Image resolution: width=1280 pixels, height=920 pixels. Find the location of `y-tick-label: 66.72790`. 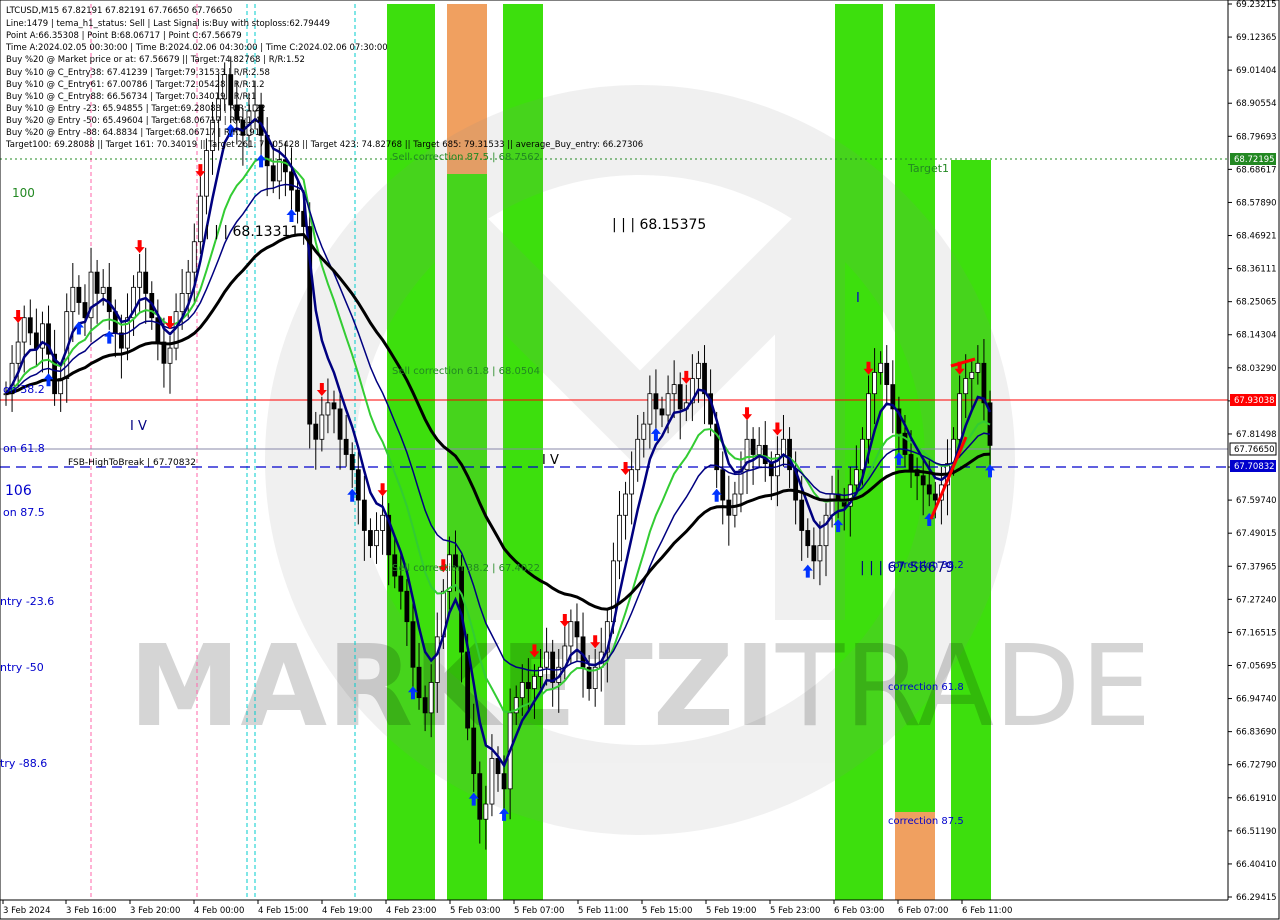

y-tick-label: 66.72790 is located at coordinates (1256, 766).